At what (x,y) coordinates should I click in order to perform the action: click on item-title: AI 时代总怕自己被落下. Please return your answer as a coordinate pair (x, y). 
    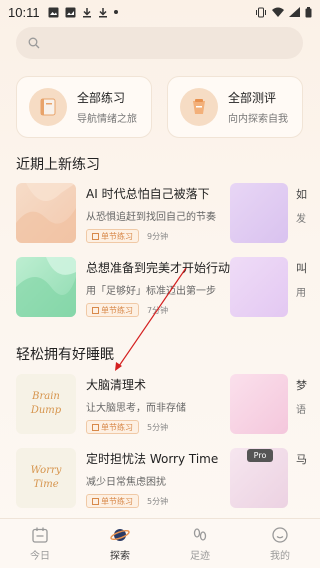
    Looking at the image, I should click on (148, 194).